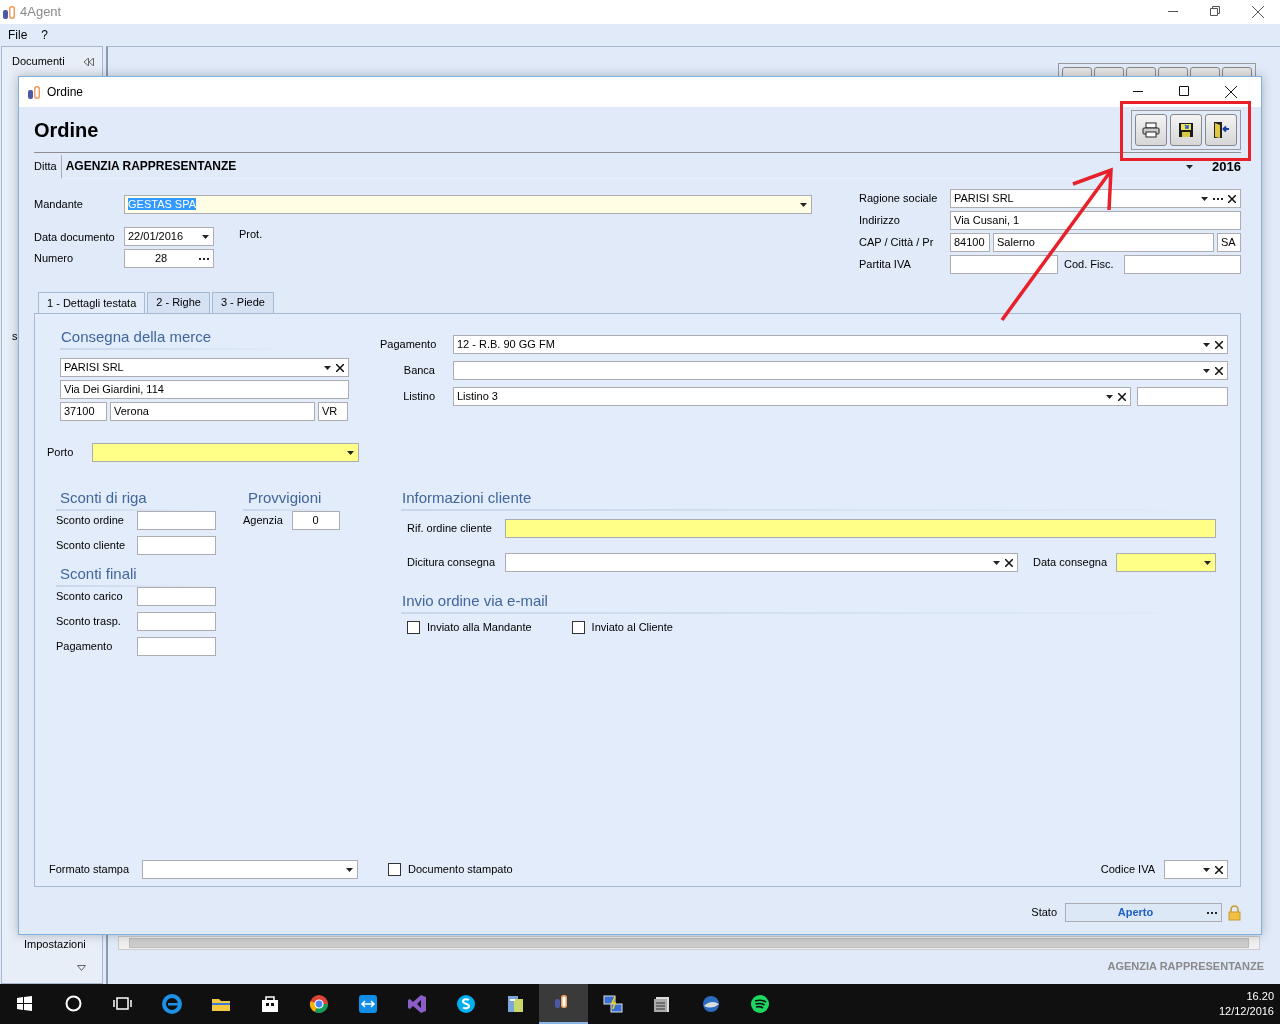  What do you see at coordinates (622, 628) in the screenshot?
I see `checkbox: Inviato al Cliente` at bounding box center [622, 628].